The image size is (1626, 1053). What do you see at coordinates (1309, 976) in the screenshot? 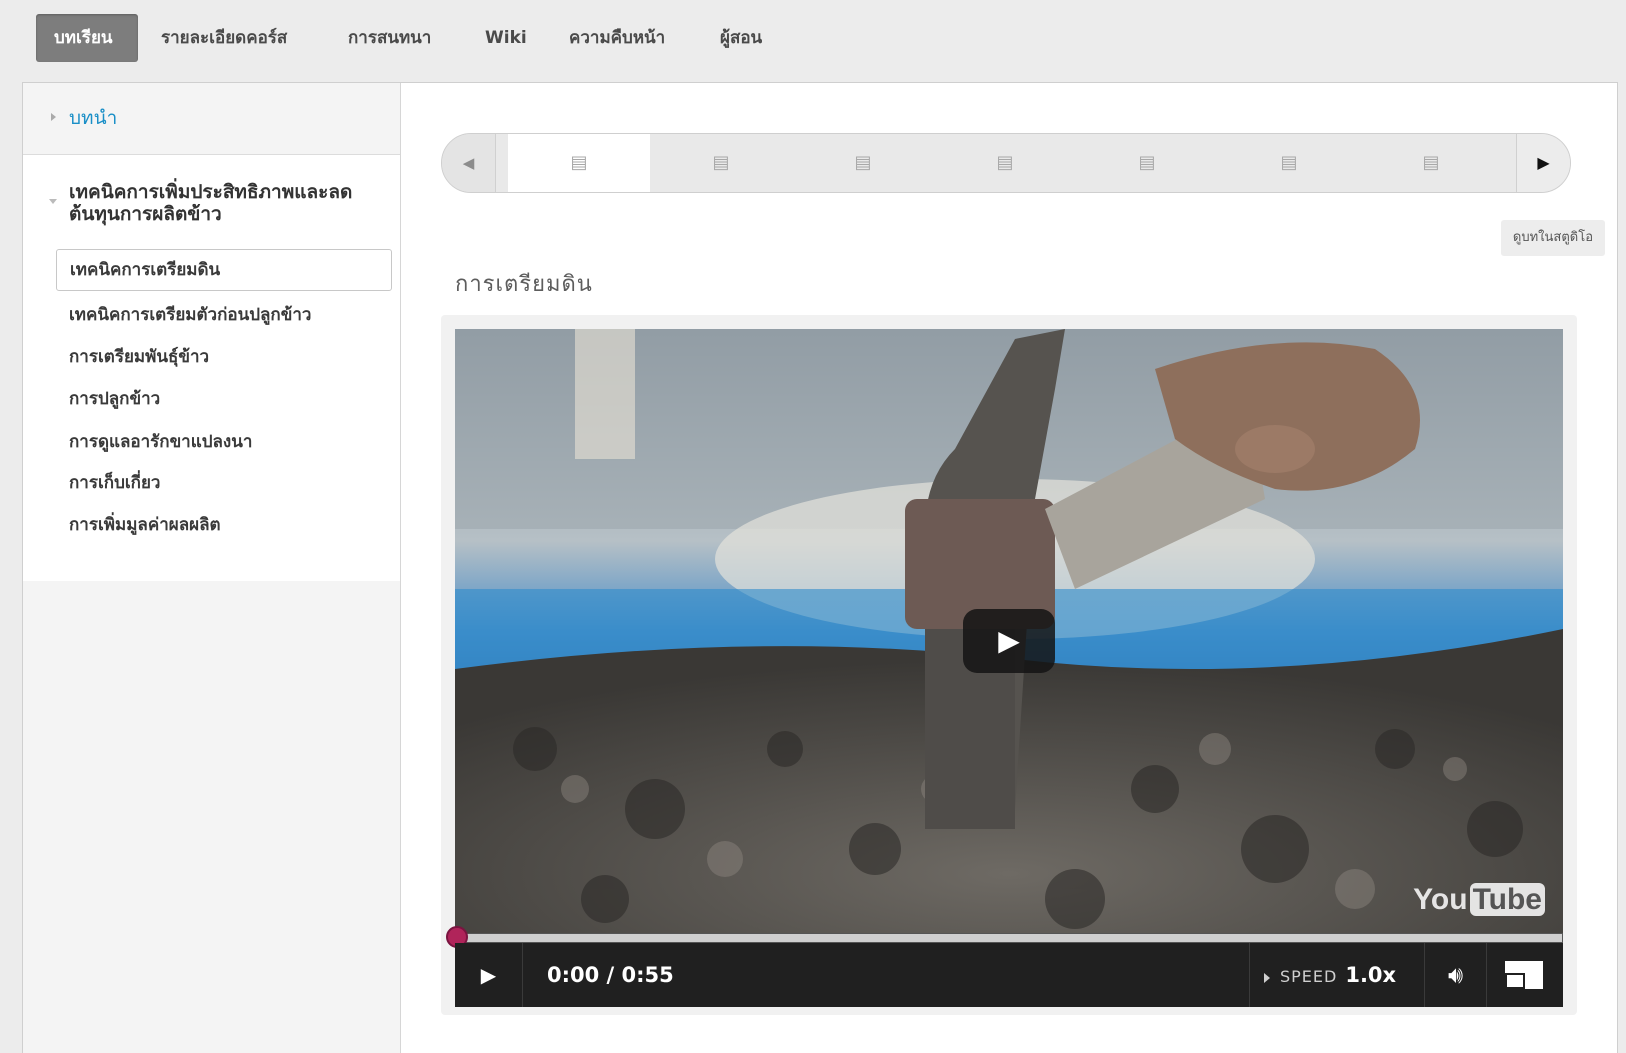
I see `speed-label: SPEED` at bounding box center [1309, 976].